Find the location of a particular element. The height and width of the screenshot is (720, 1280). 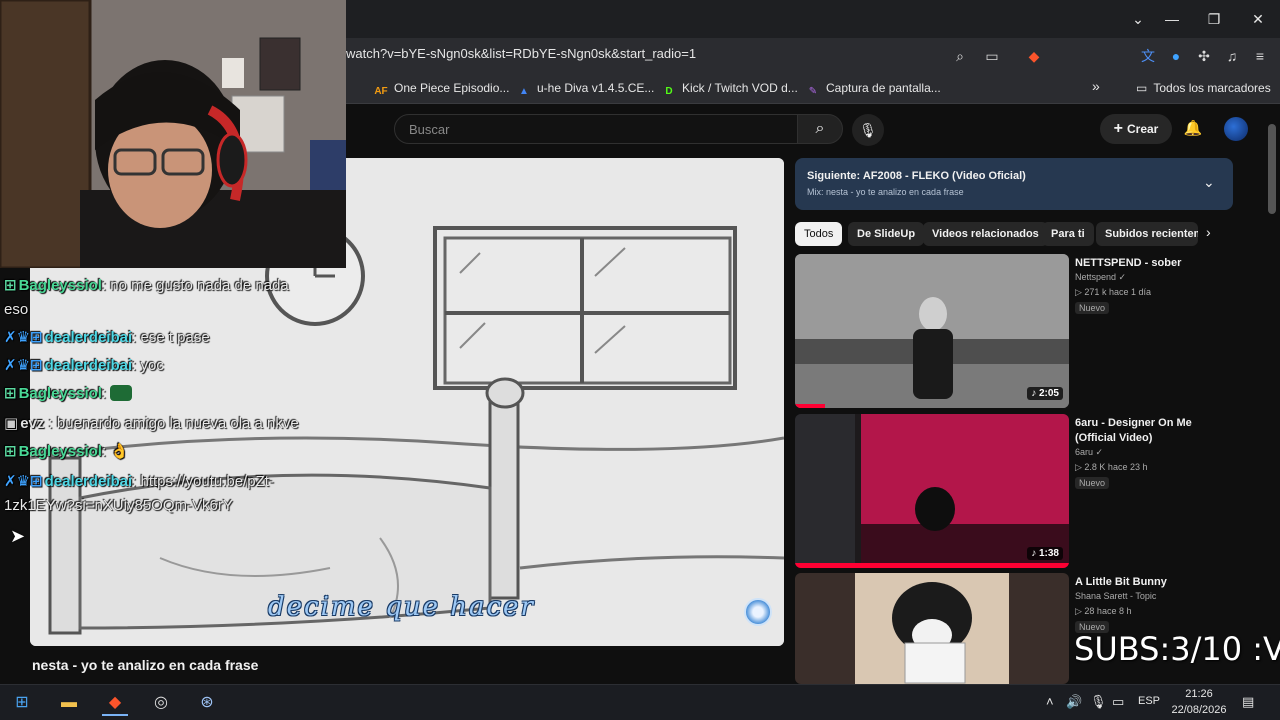

subs-counter-overlay: SUBS:3/10 :V is located at coordinates (1177, 649).